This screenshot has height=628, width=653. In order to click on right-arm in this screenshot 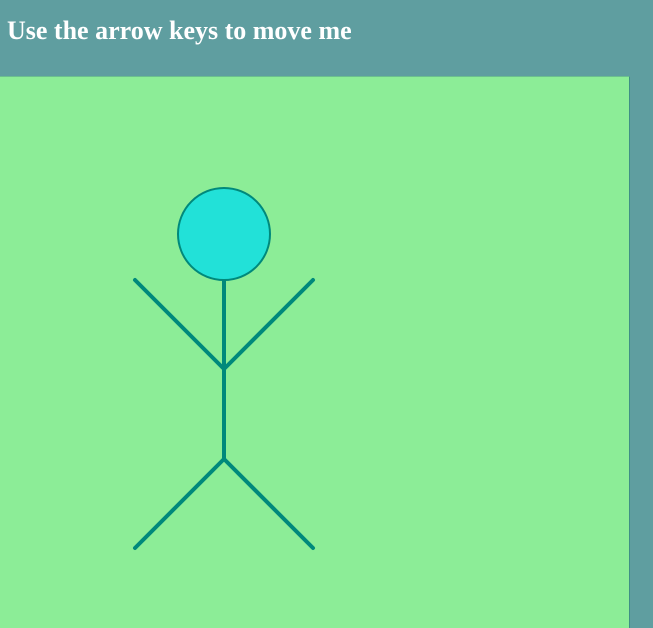, I will do `click(268, 324)`.